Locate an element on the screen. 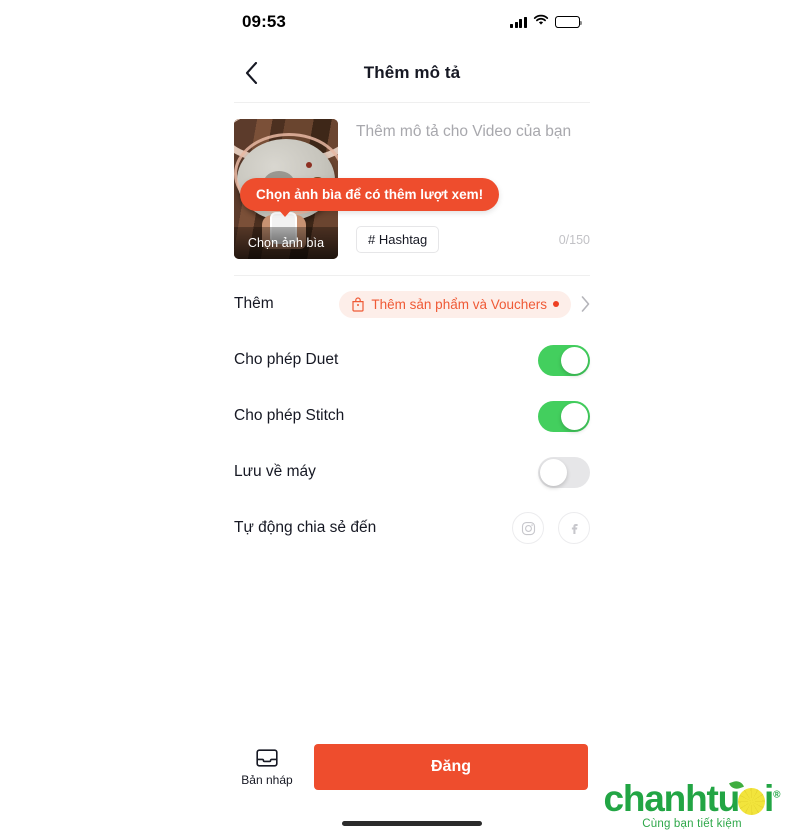 Image resolution: width=800 pixels, height=836 pixels. instagram-share-button is located at coordinates (528, 528).